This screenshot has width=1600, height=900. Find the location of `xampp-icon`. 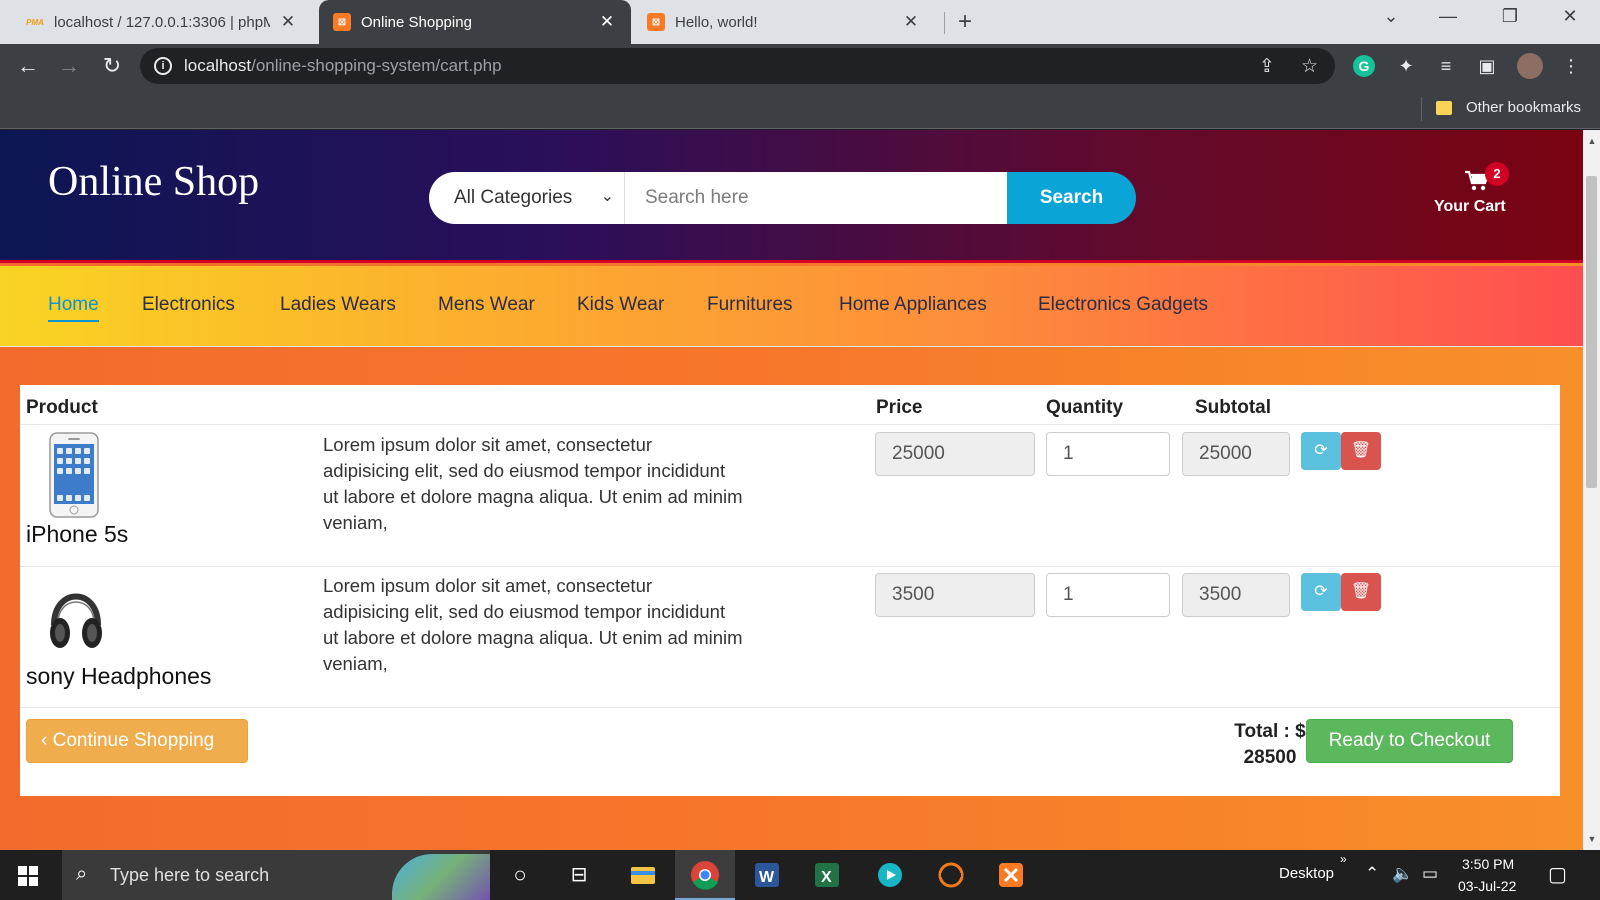

xampp-icon is located at coordinates (1011, 875).